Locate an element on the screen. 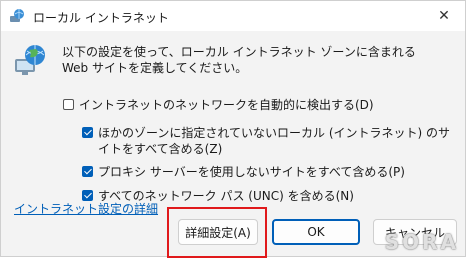  window-title: ローカル イントラネット is located at coordinates (101, 18).